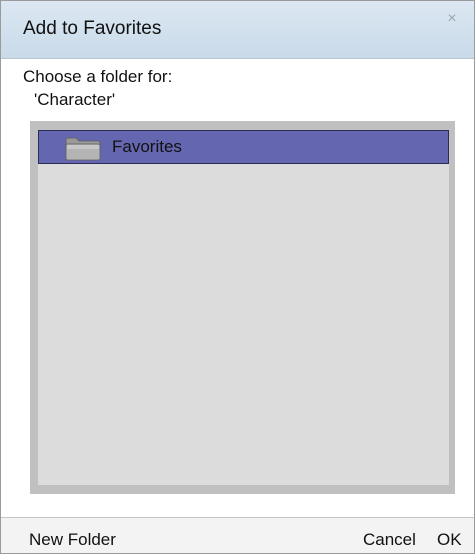 This screenshot has width=475, height=554. Describe the element at coordinates (72, 540) in the screenshot. I see `new-folder-button: New Folder` at that location.